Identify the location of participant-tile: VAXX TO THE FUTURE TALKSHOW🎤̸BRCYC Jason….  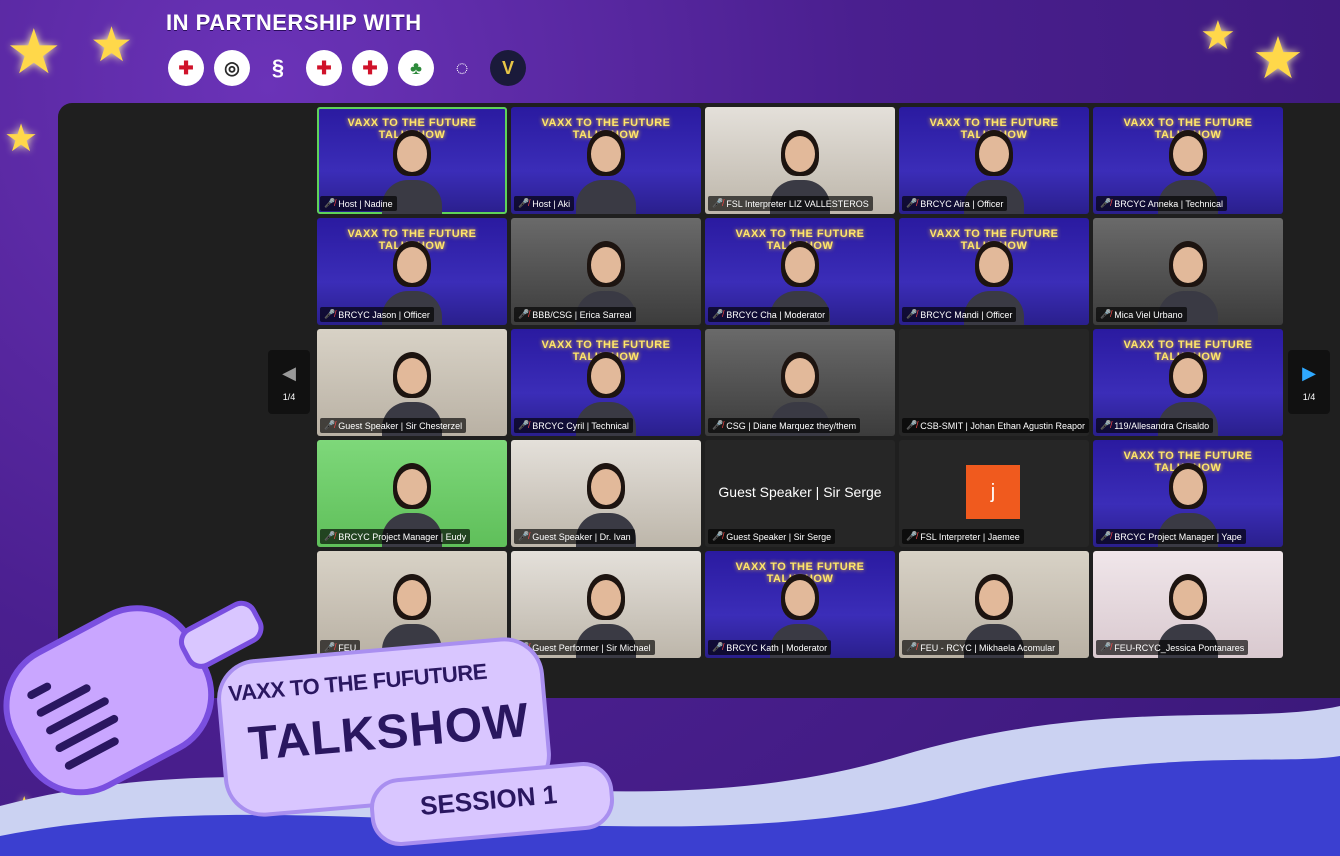
(412, 271).